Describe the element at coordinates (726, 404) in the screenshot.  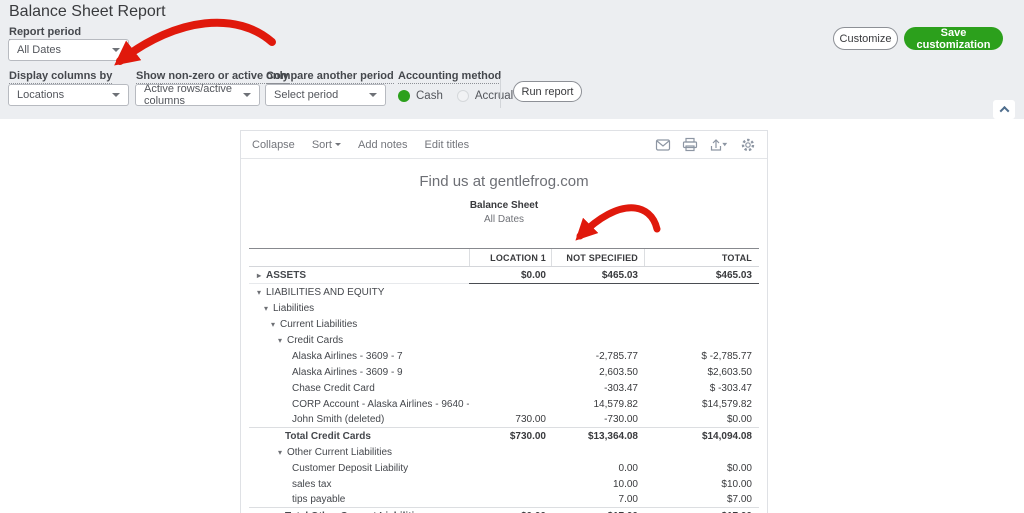
I see `amount-cell: $14,579.82` at that location.